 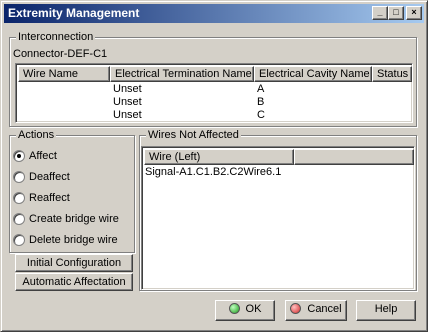 I want to click on cancel-icon, so click(x=296, y=308).